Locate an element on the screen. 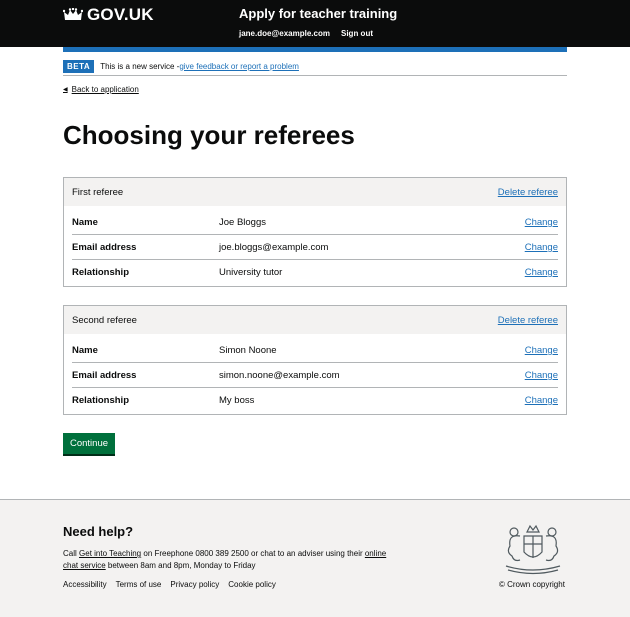  beta-tag: BETA is located at coordinates (79, 66).